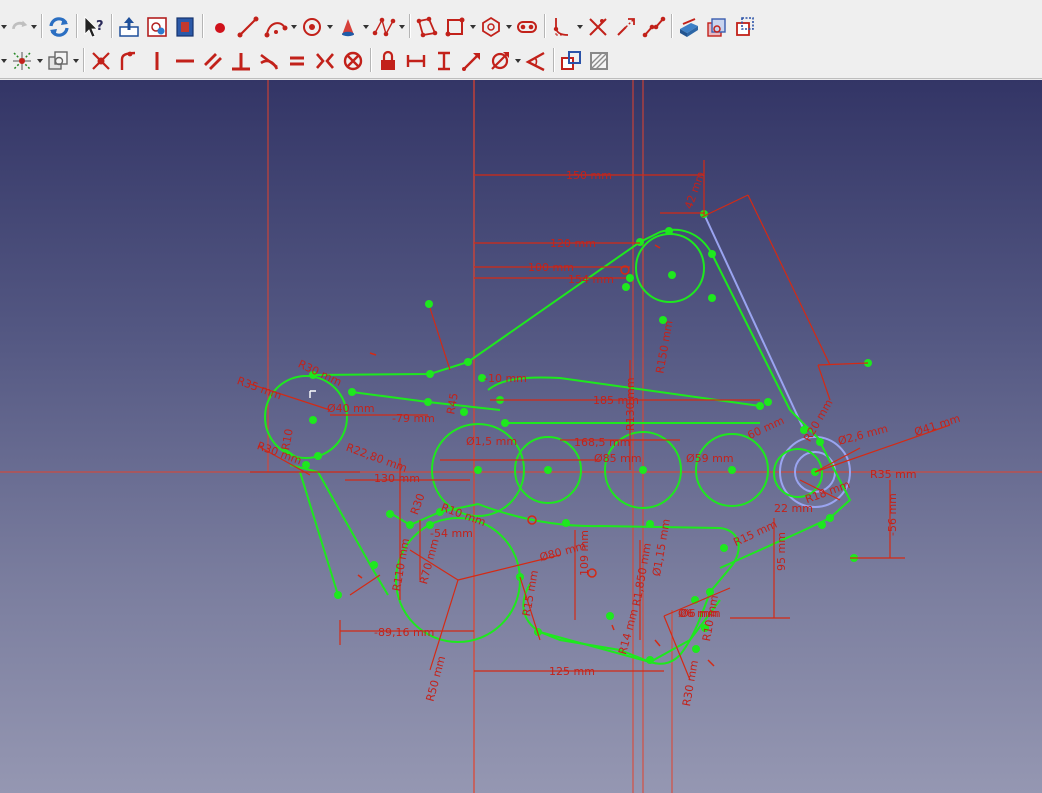  Describe the element at coordinates (353, 61) in the screenshot. I see `block-icon` at that location.